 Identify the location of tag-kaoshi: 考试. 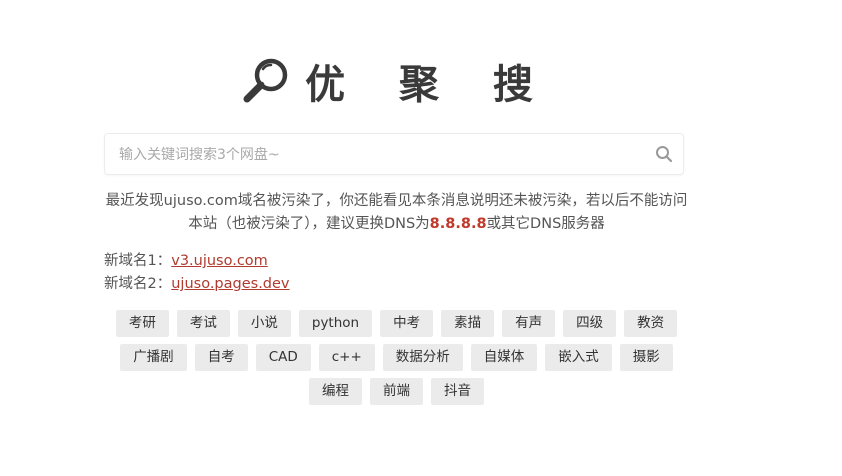
(203, 323).